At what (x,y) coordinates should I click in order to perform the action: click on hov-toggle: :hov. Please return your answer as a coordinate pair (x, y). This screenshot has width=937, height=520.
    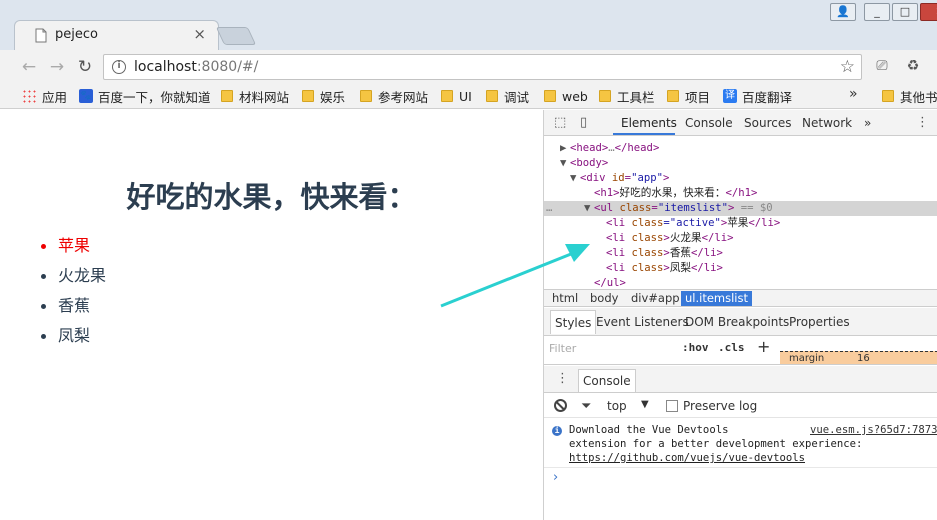
    Looking at the image, I should click on (695, 347).